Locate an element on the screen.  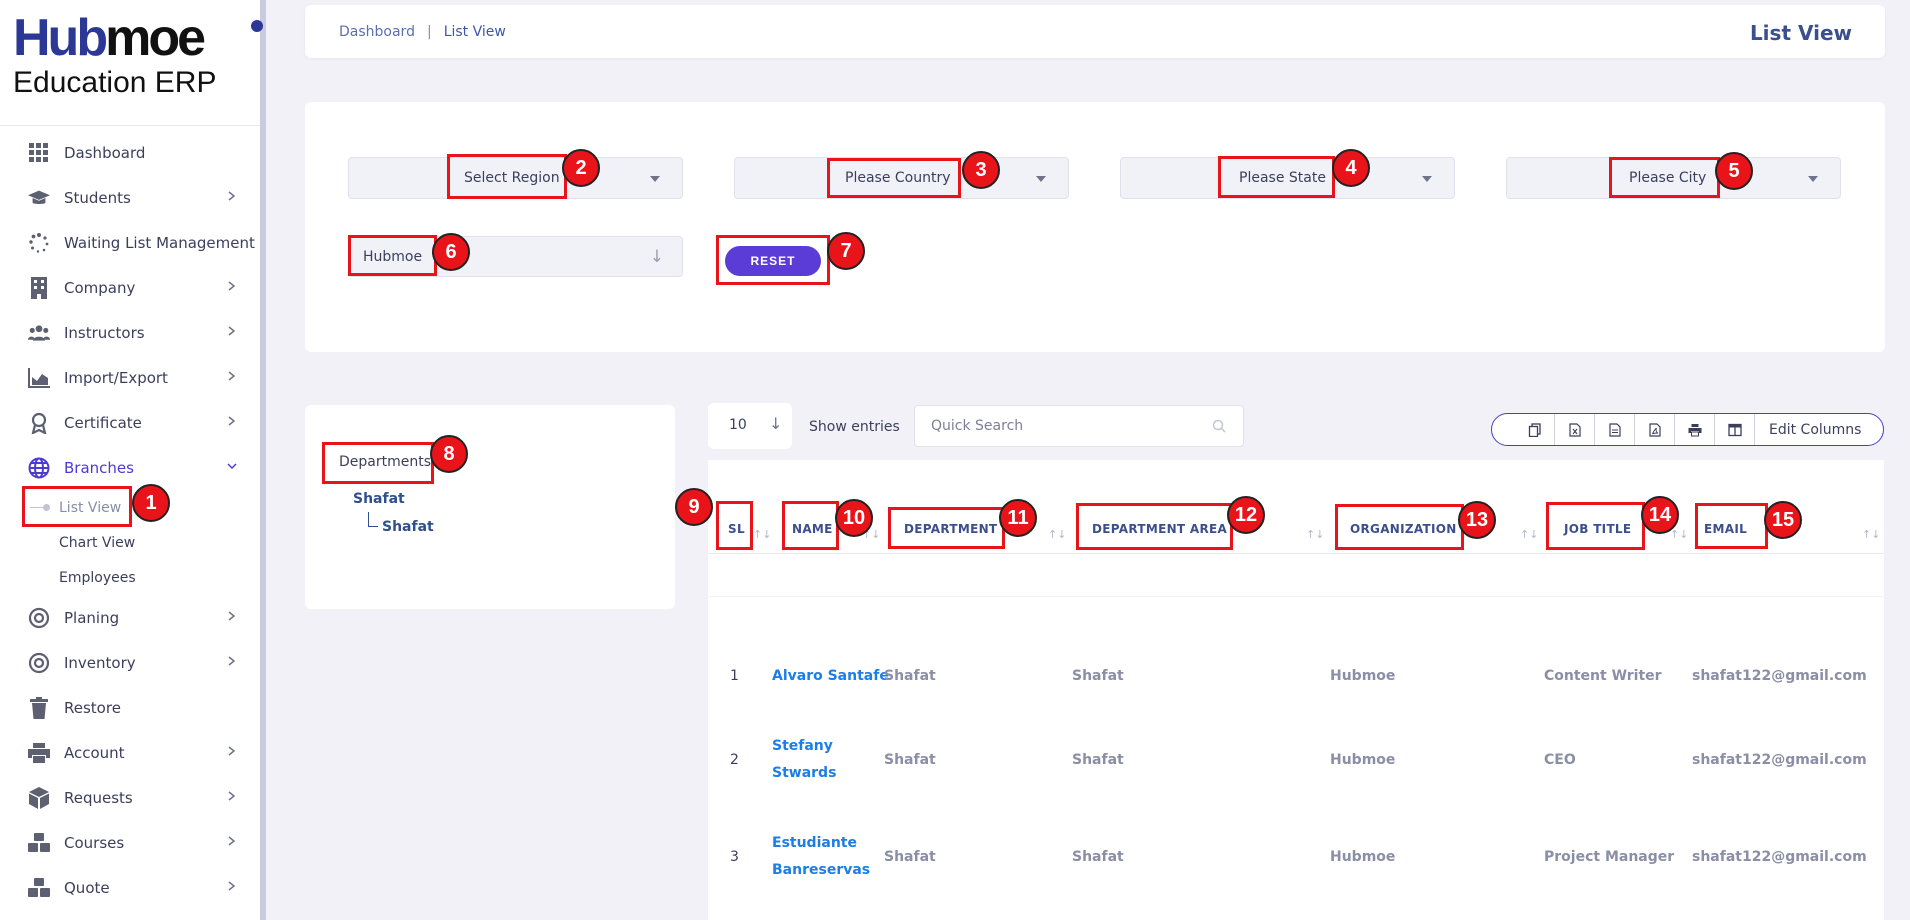
page-header: Dashboard | List View List View is located at coordinates (1095, 31).